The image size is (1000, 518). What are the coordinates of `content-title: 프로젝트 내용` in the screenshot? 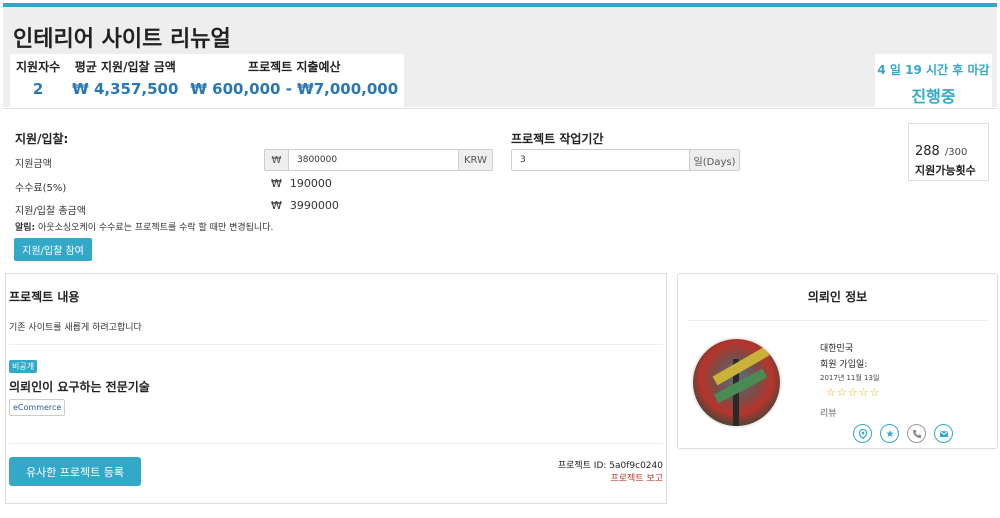 It's located at (44, 297).